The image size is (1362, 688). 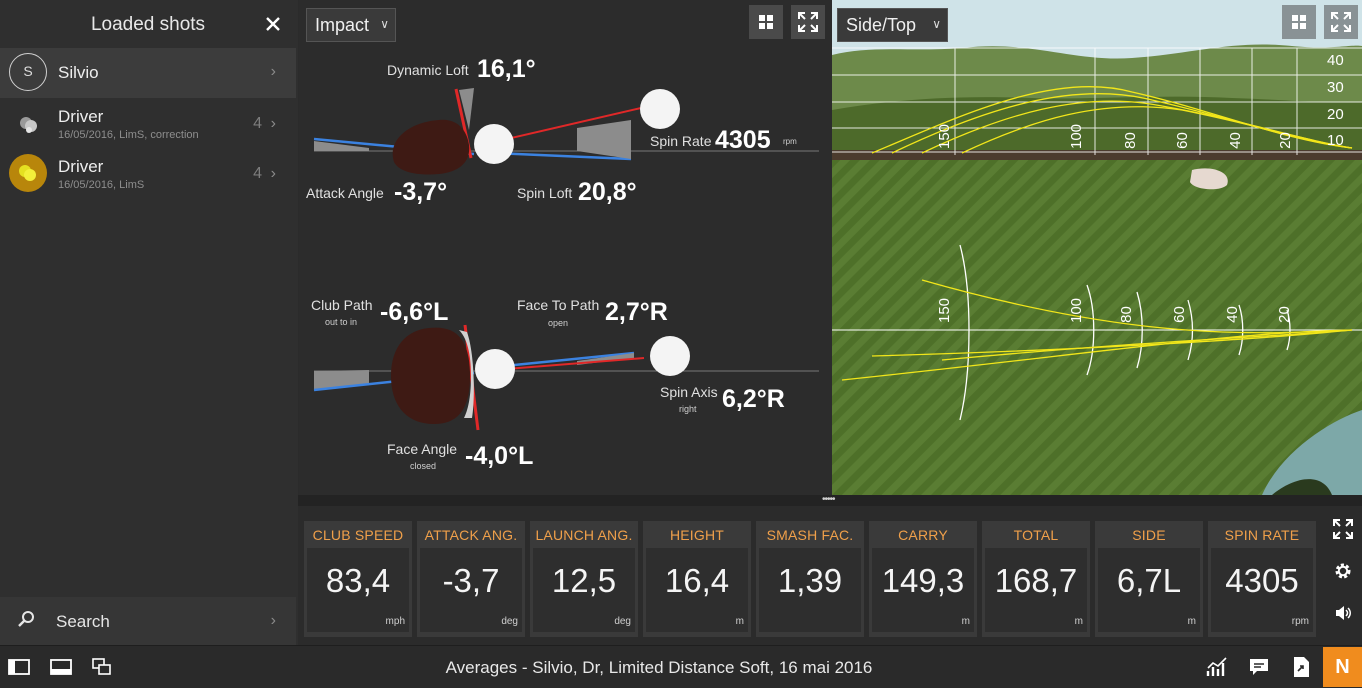 I want to click on shot-row: Driver 16/05/2016, LimS, correction 4 ›, so click(x=148, y=123).